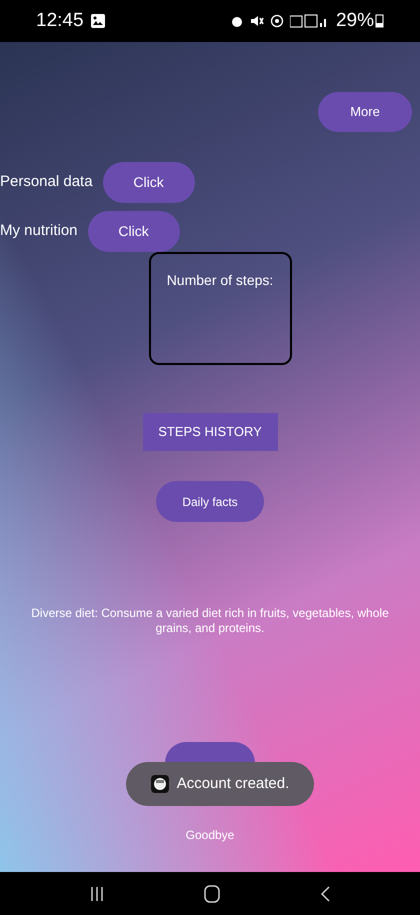 Image resolution: width=420 pixels, height=915 pixels. I want to click on row-label: Personal data, so click(46, 182).